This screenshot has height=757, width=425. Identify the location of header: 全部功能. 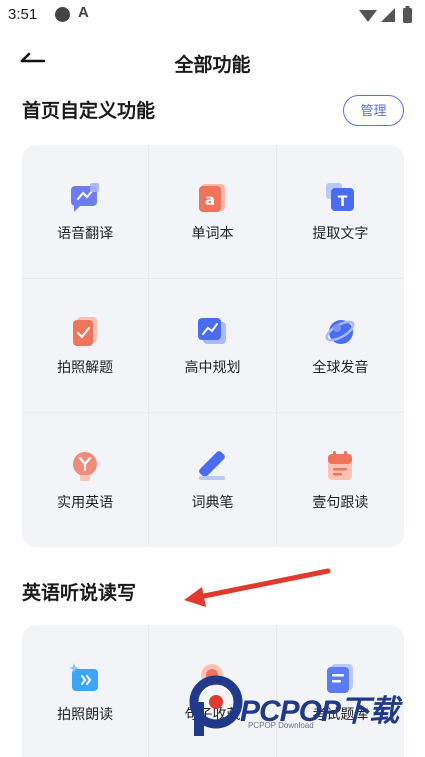
(212, 62).